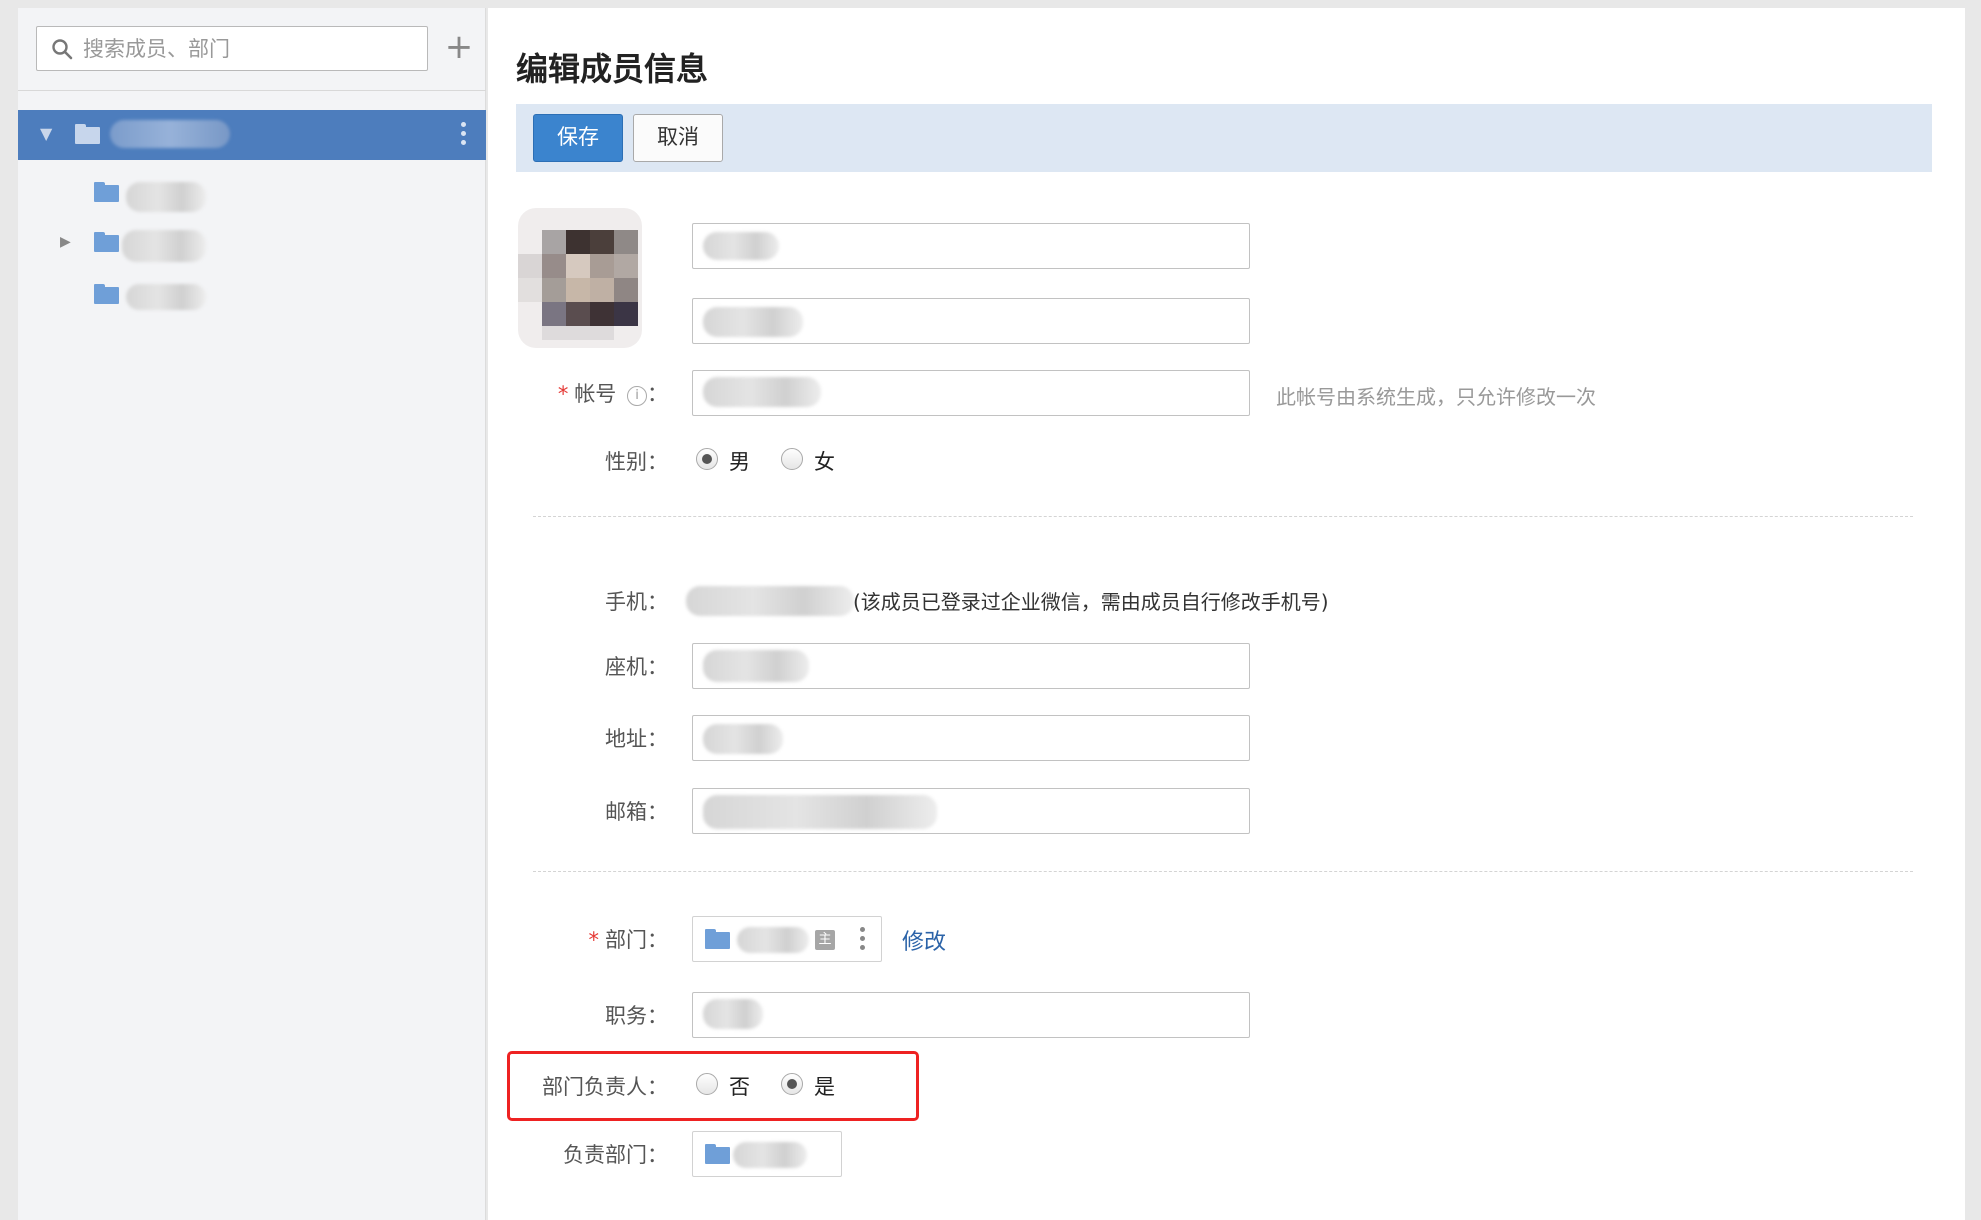 This screenshot has height=1220, width=1981. Describe the element at coordinates (636, 812) in the screenshot. I see `email-label: 邮箱：` at that location.